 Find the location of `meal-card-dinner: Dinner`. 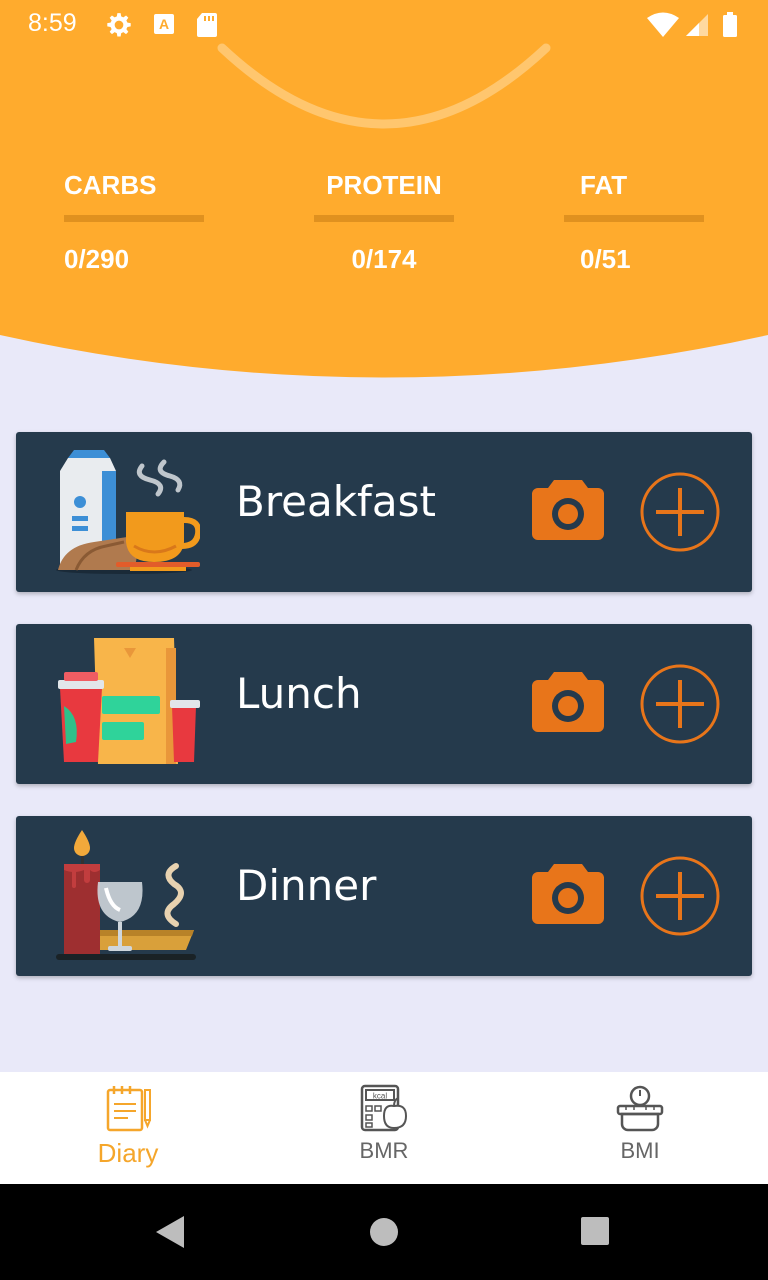

meal-card-dinner: Dinner is located at coordinates (384, 896).